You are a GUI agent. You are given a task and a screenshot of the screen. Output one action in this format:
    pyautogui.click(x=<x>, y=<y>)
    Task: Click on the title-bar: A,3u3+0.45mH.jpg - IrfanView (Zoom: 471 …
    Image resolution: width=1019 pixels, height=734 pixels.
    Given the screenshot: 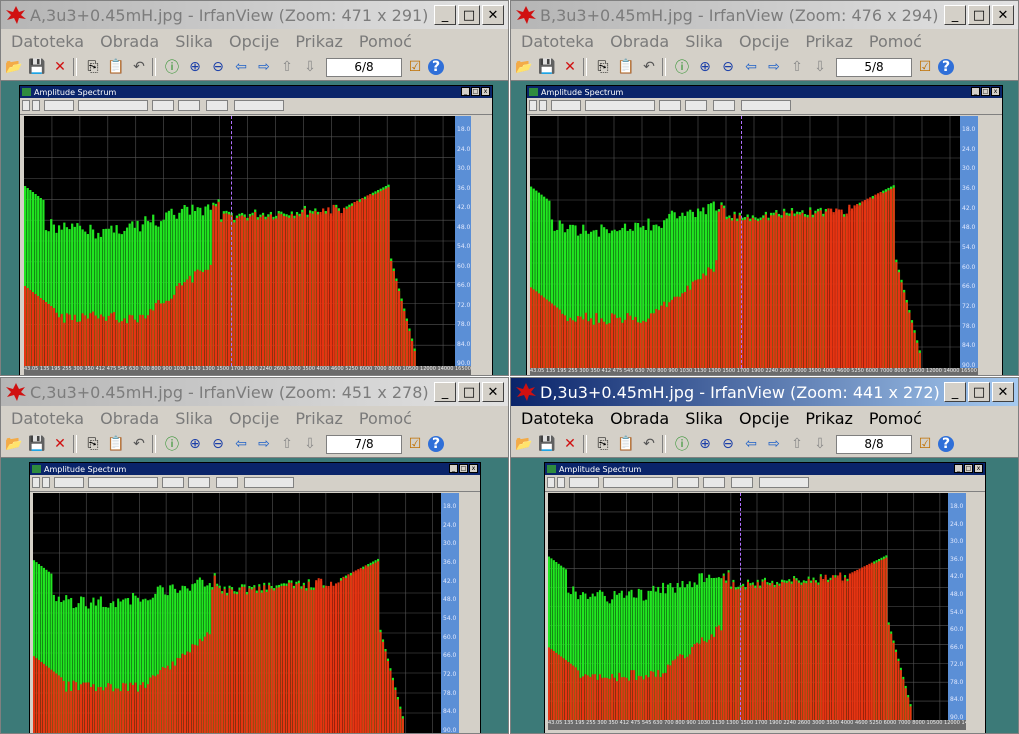 What is the action you would take?
    pyautogui.click(x=254, y=15)
    